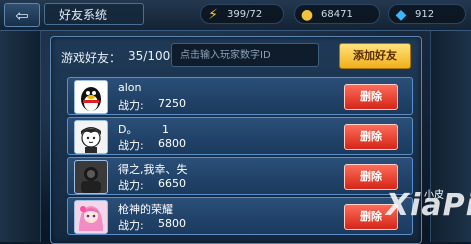 This screenshot has width=471, height=244. I want to click on diamond-icon: ◆, so click(401, 15).